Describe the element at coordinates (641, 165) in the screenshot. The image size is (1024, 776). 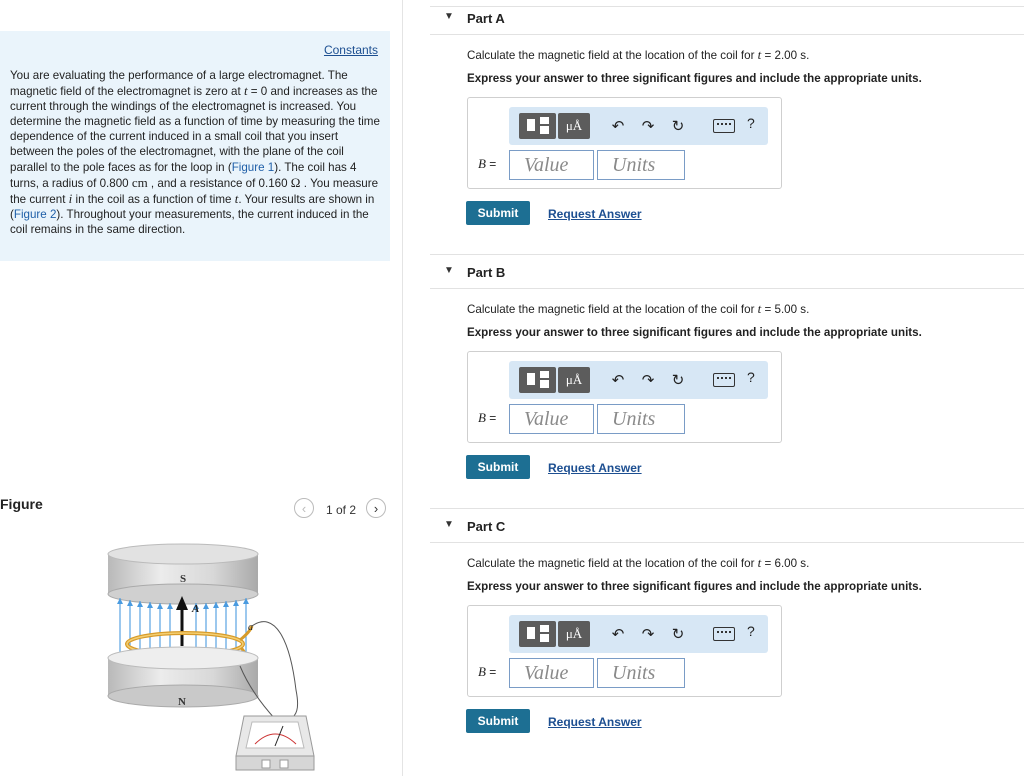
I see `part-a-units-input` at that location.